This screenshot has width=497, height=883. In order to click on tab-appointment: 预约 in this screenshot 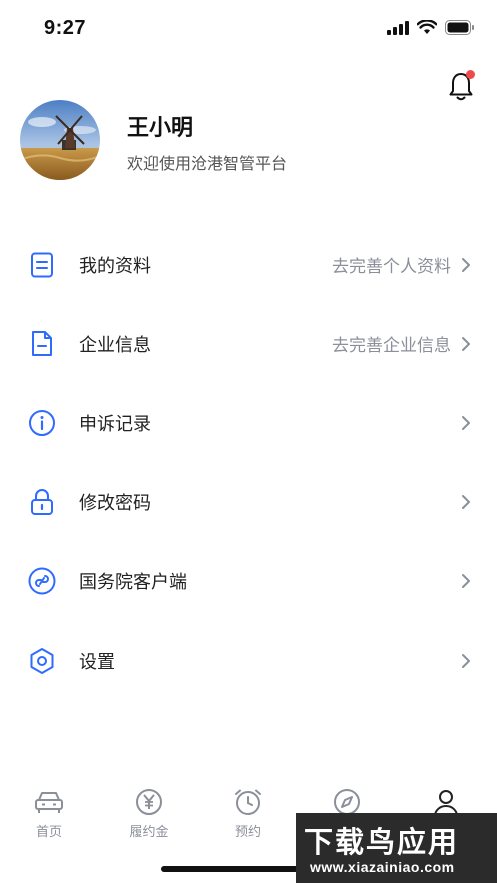, I will do `click(248, 814)`.